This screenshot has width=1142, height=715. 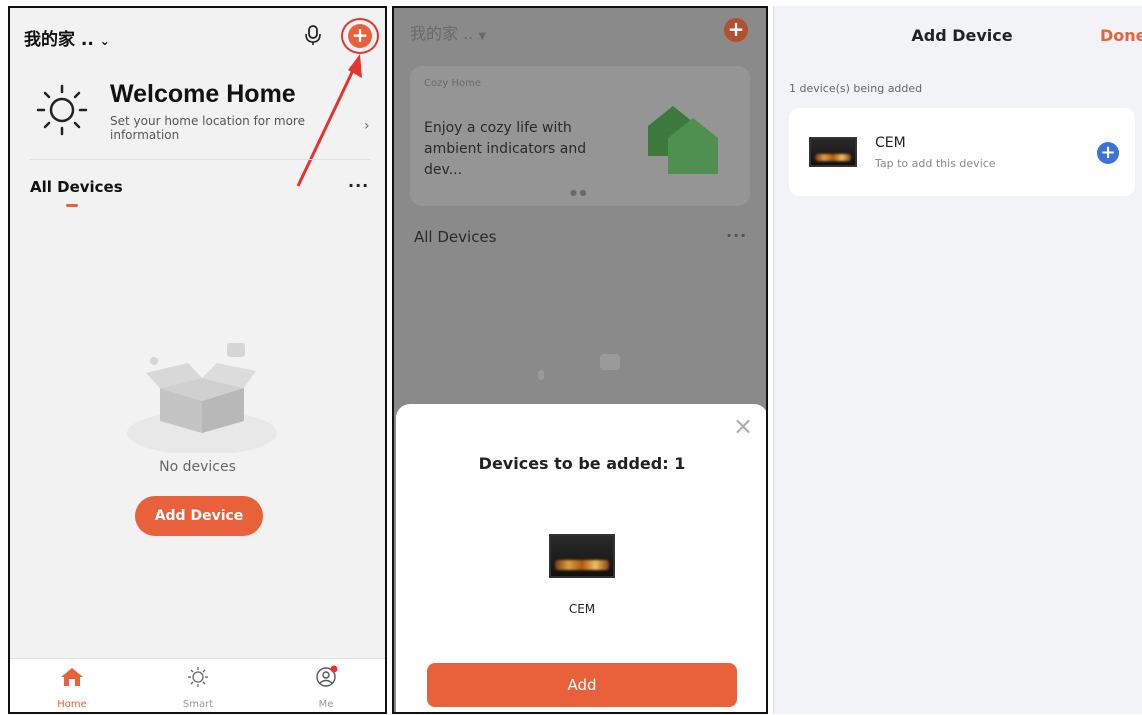 I want to click on tab-home: Home, so click(x=72, y=687).